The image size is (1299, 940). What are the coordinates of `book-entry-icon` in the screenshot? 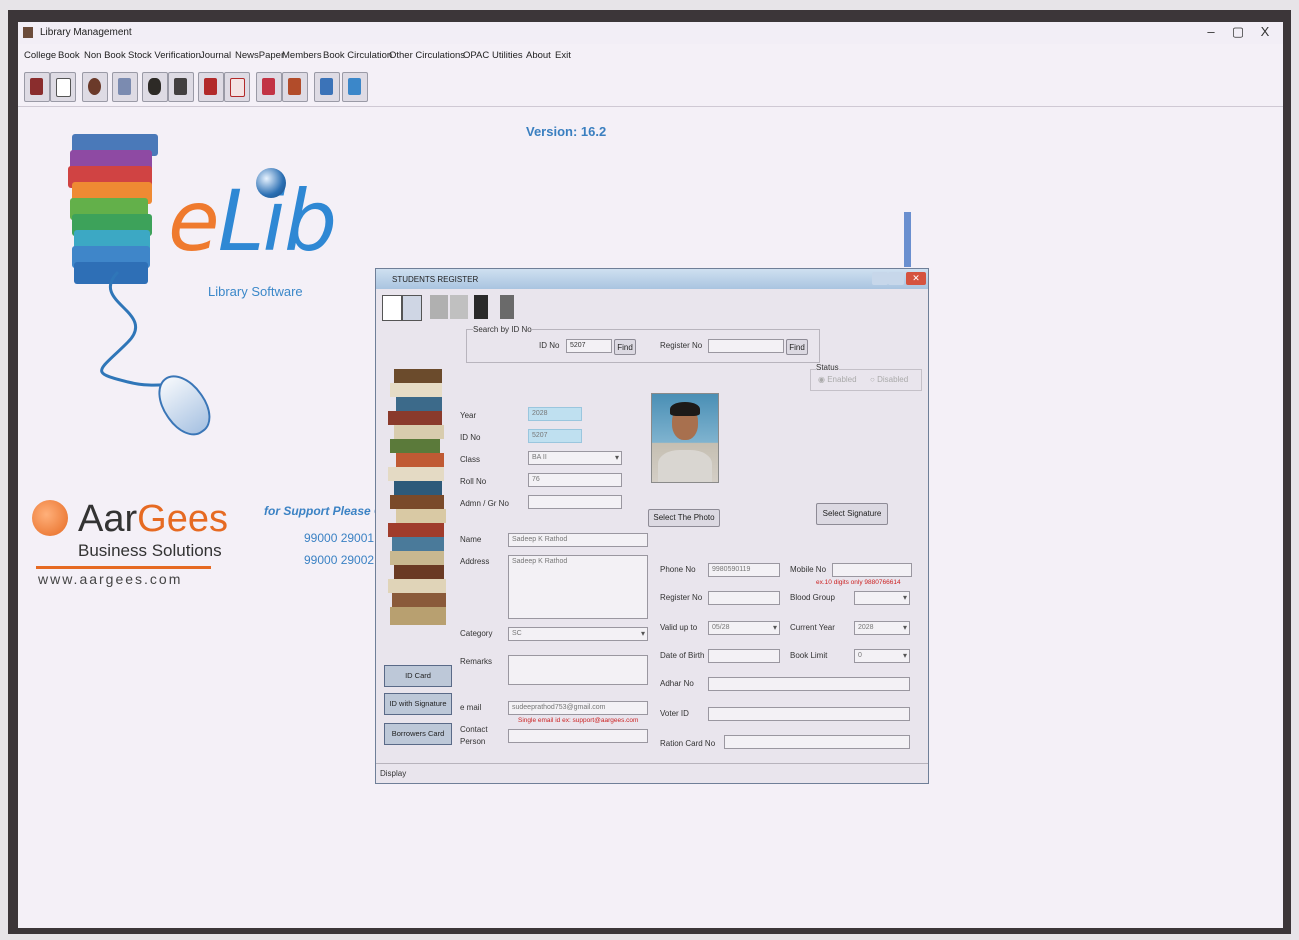 It's located at (37, 87).